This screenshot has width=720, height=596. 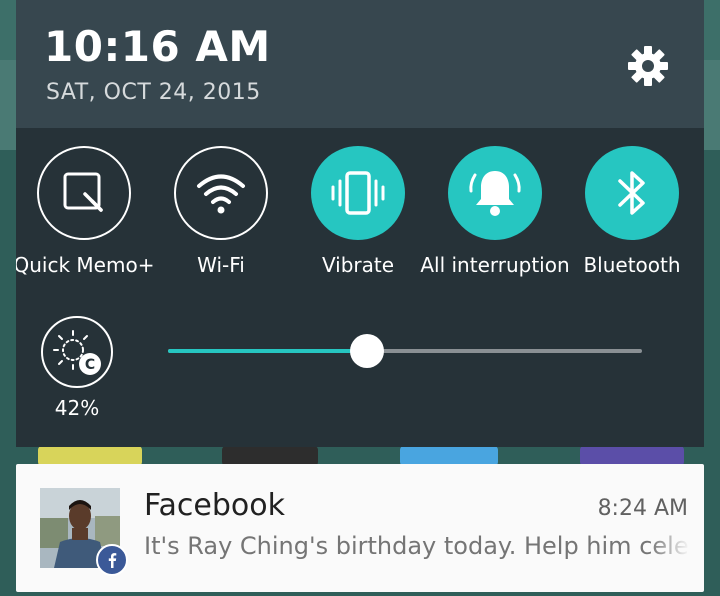 What do you see at coordinates (157, 46) in the screenshot?
I see `clock-time: 10:16 AM` at bounding box center [157, 46].